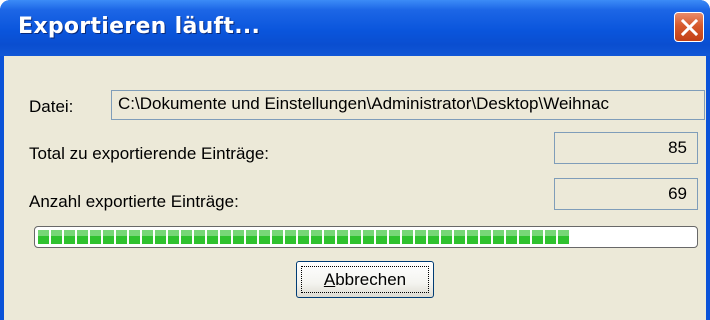 The height and width of the screenshot is (320, 710). What do you see at coordinates (626, 148) in the screenshot?
I see `total-entries-field: 85` at bounding box center [626, 148].